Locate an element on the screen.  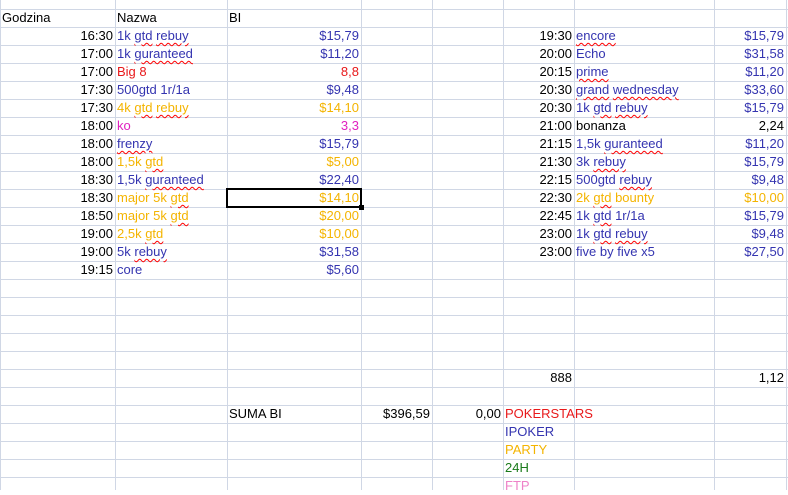
tournament-name-cell: 4k gtd rebuy is located at coordinates (171, 108).